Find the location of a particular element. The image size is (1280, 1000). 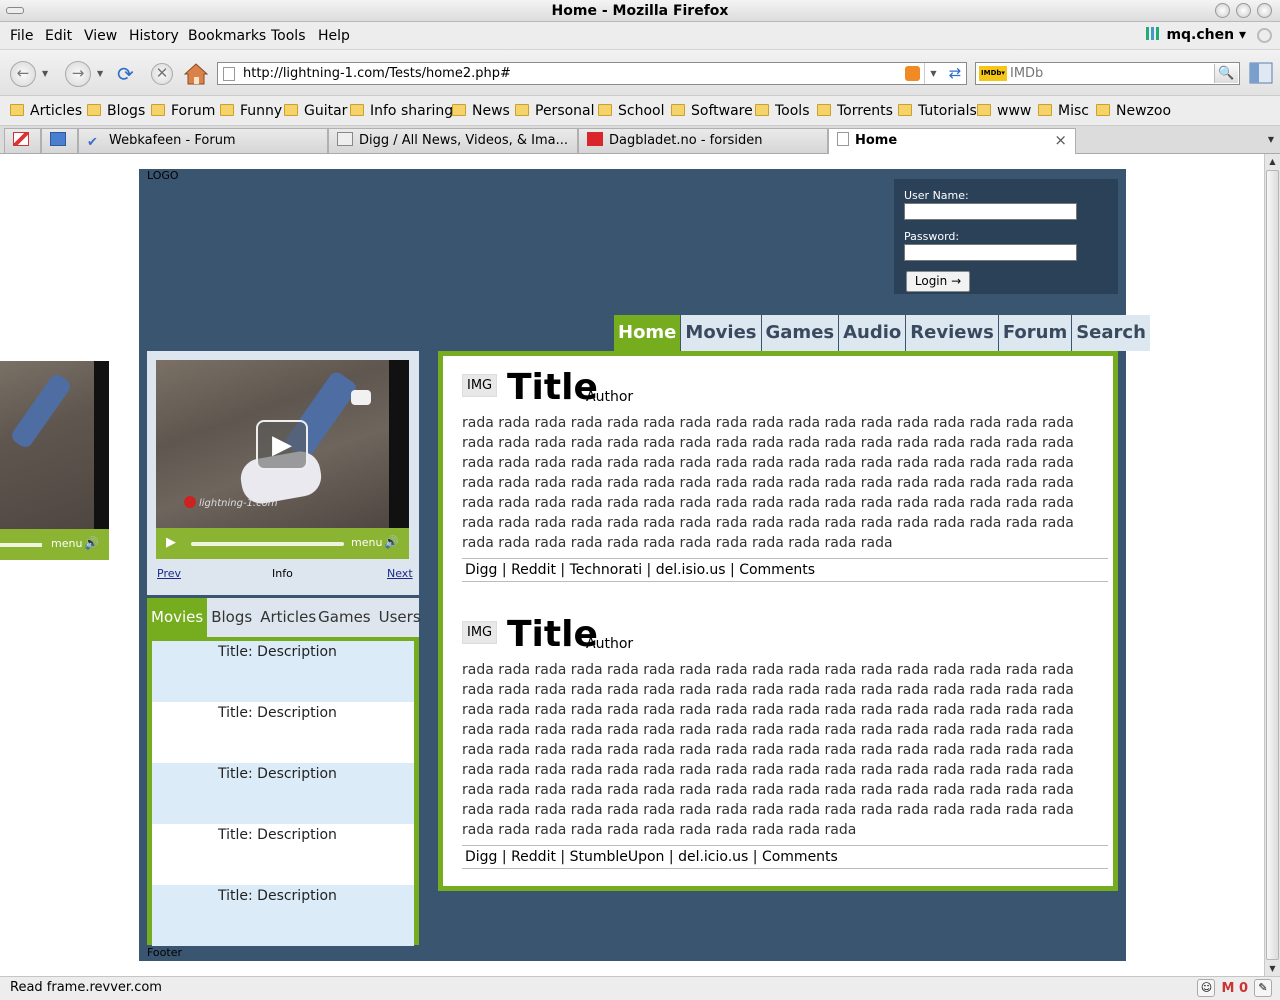

menu-help: Help is located at coordinates (334, 36).